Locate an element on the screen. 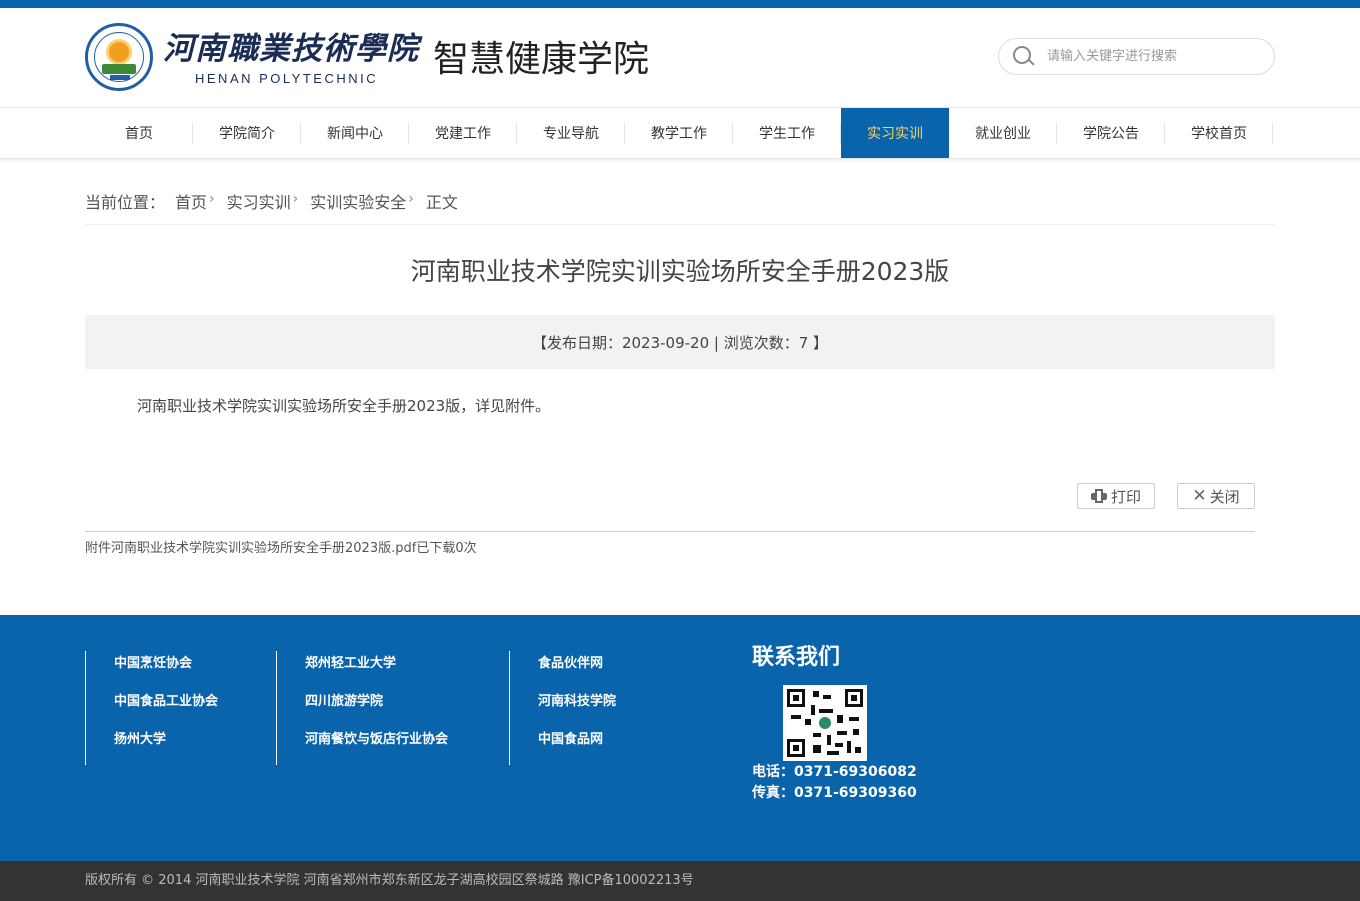 This screenshot has width=1360, height=901. nav-item-about: 学院简介 is located at coordinates (247, 133).